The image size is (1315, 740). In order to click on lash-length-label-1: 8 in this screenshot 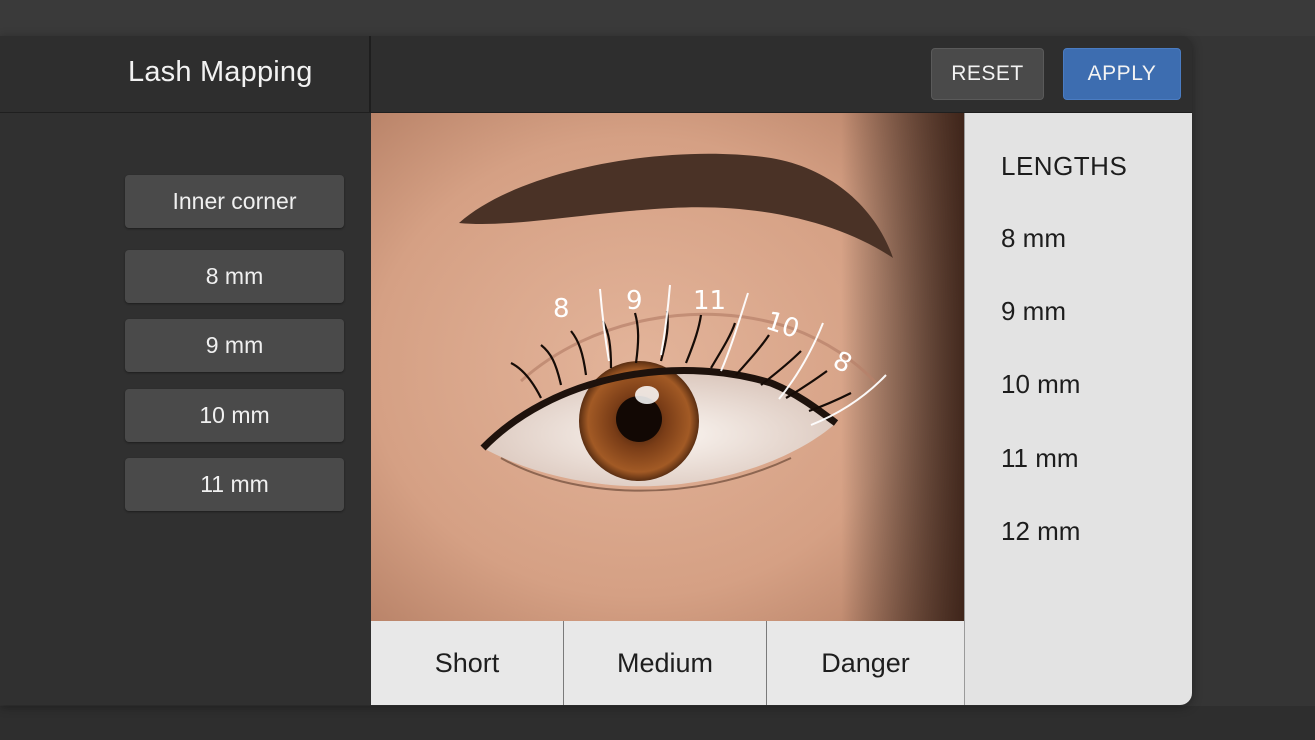, I will do `click(561, 309)`.